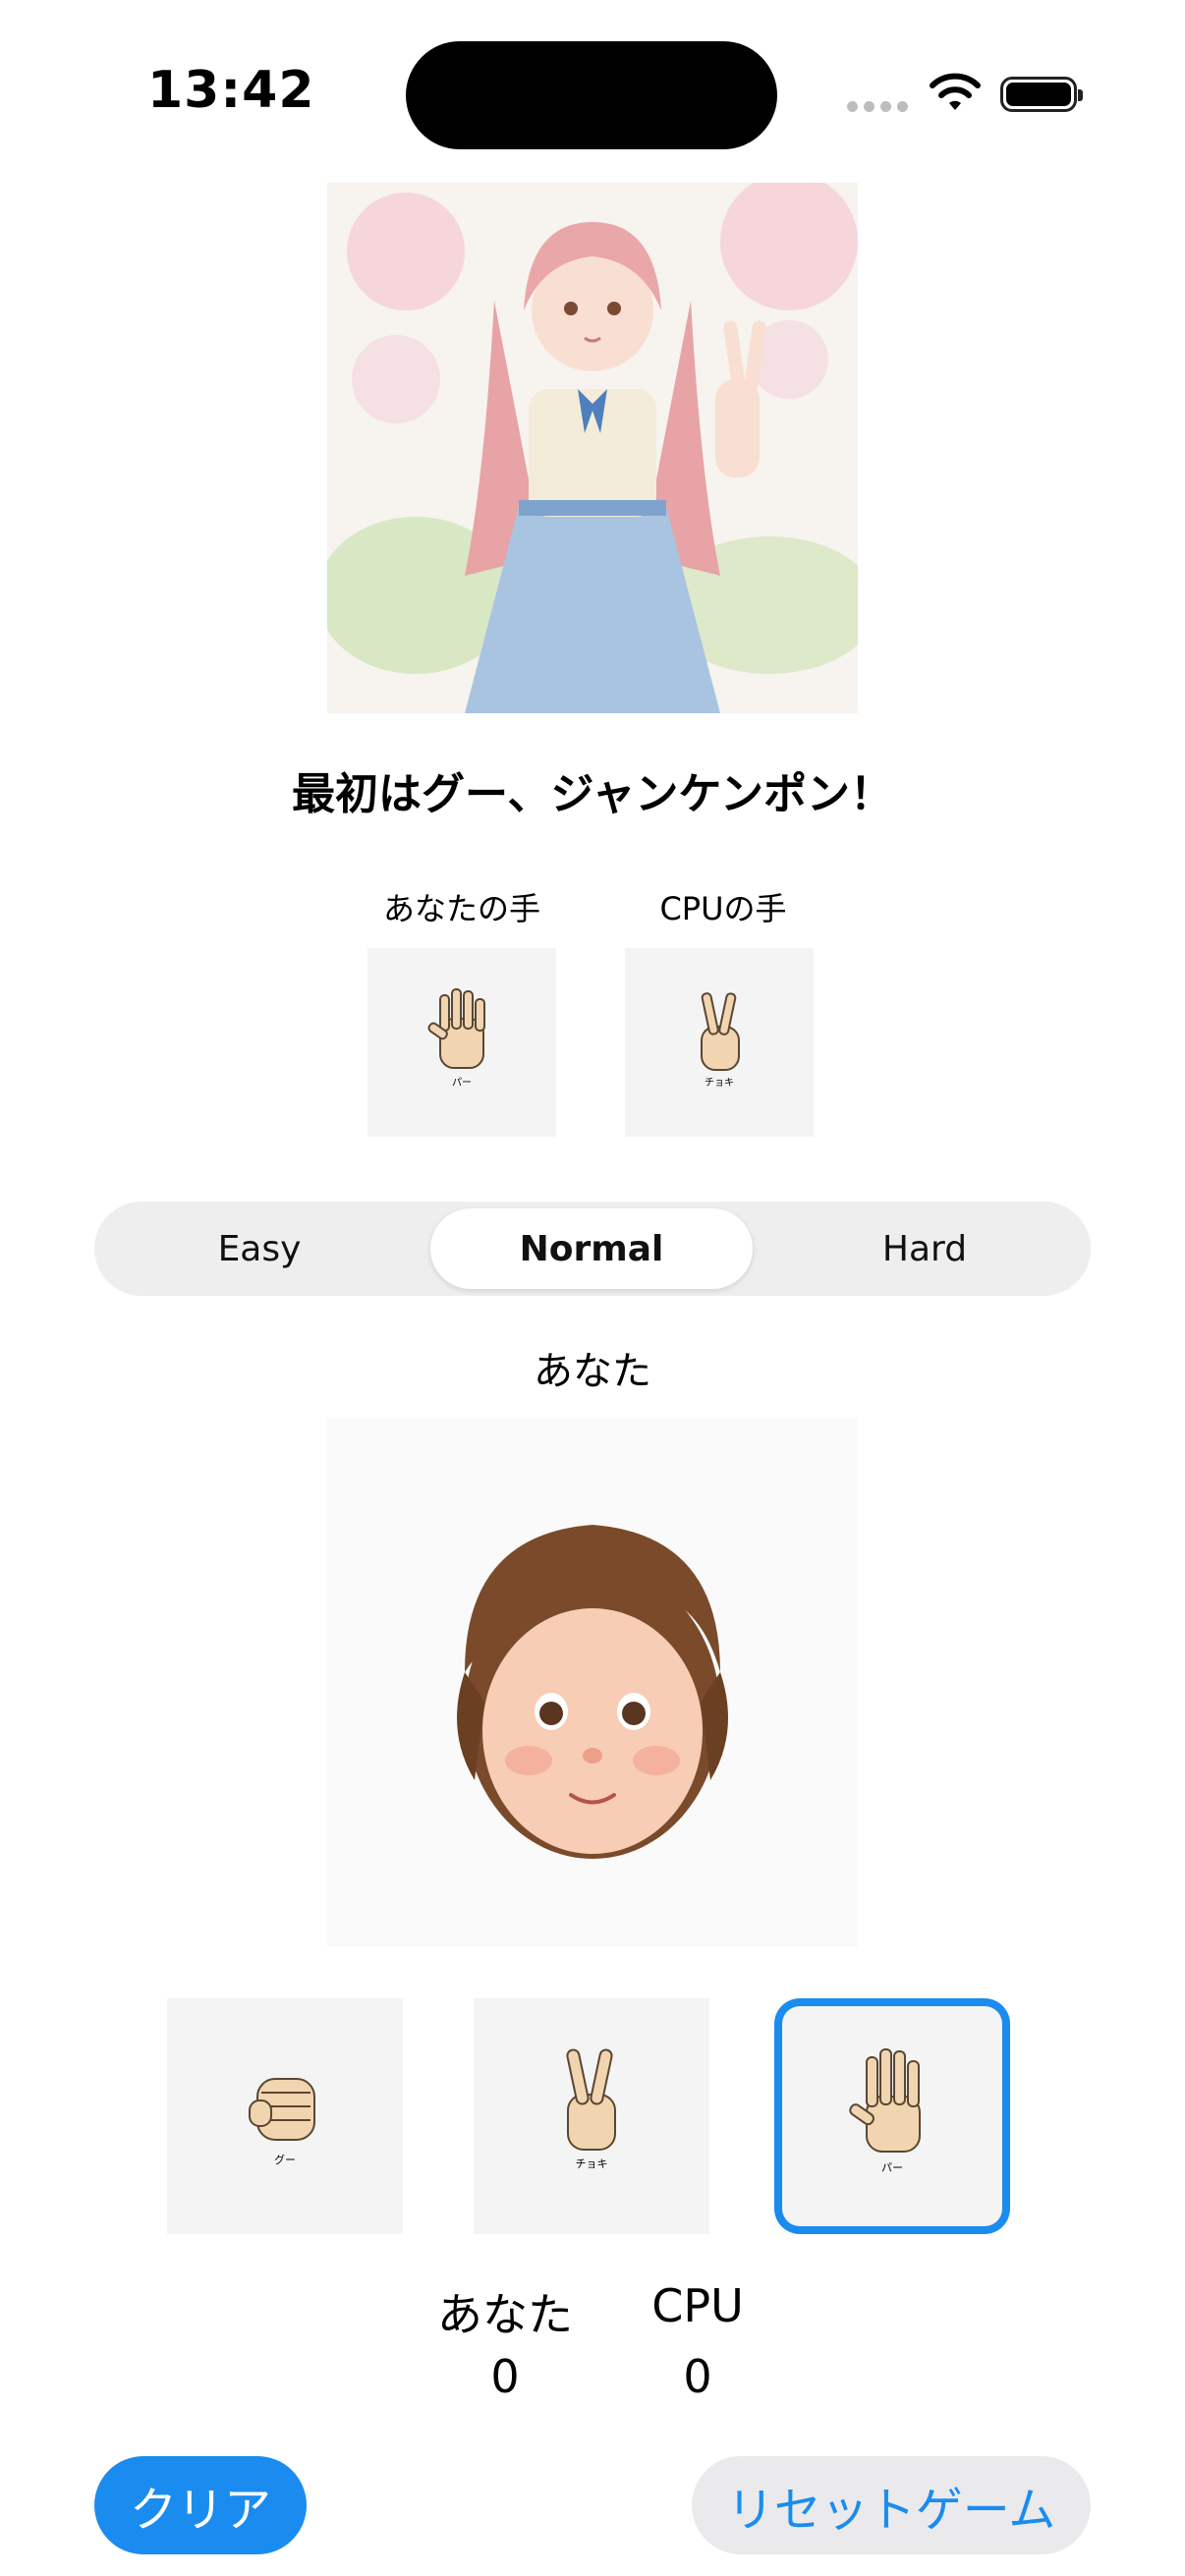 This screenshot has height=2576, width=1185. I want to click on reset-game-button: リセットゲーム, so click(892, 2505).